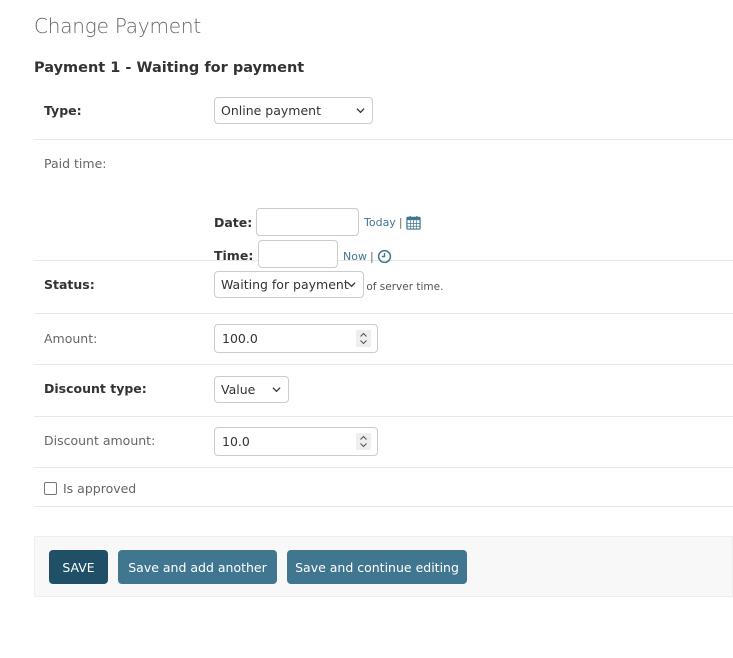  I want to click on calendar-icon, so click(413, 222).